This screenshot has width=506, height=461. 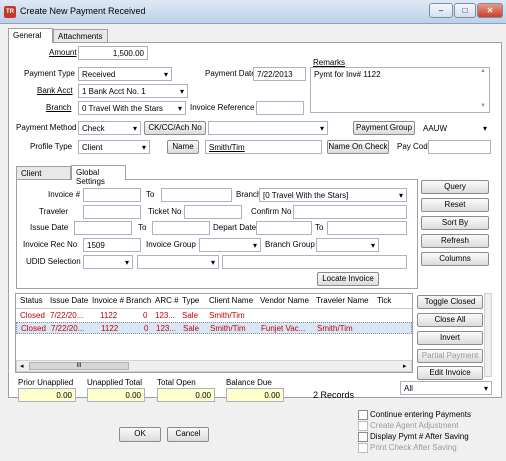 What do you see at coordinates (350, 212) in the screenshot?
I see `confirm-no-field` at bounding box center [350, 212].